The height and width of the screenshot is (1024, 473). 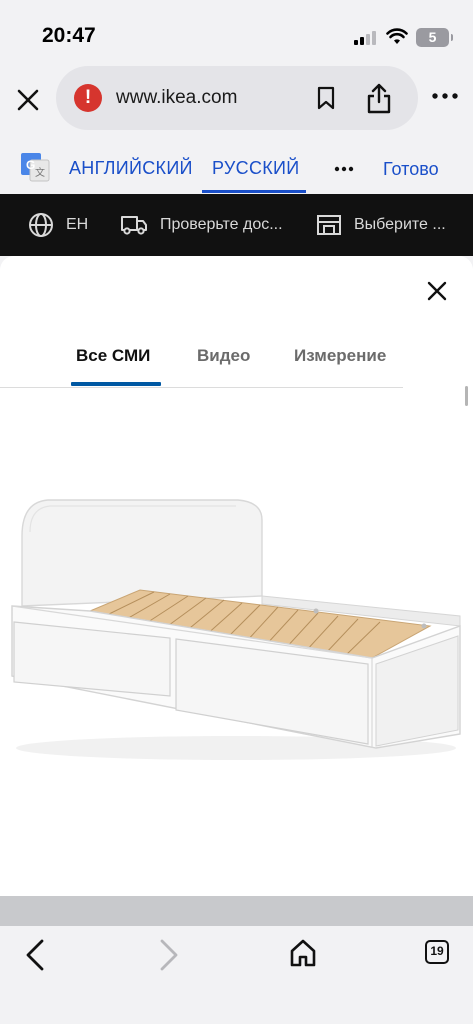 I want to click on globe-icon, so click(x=41, y=225).